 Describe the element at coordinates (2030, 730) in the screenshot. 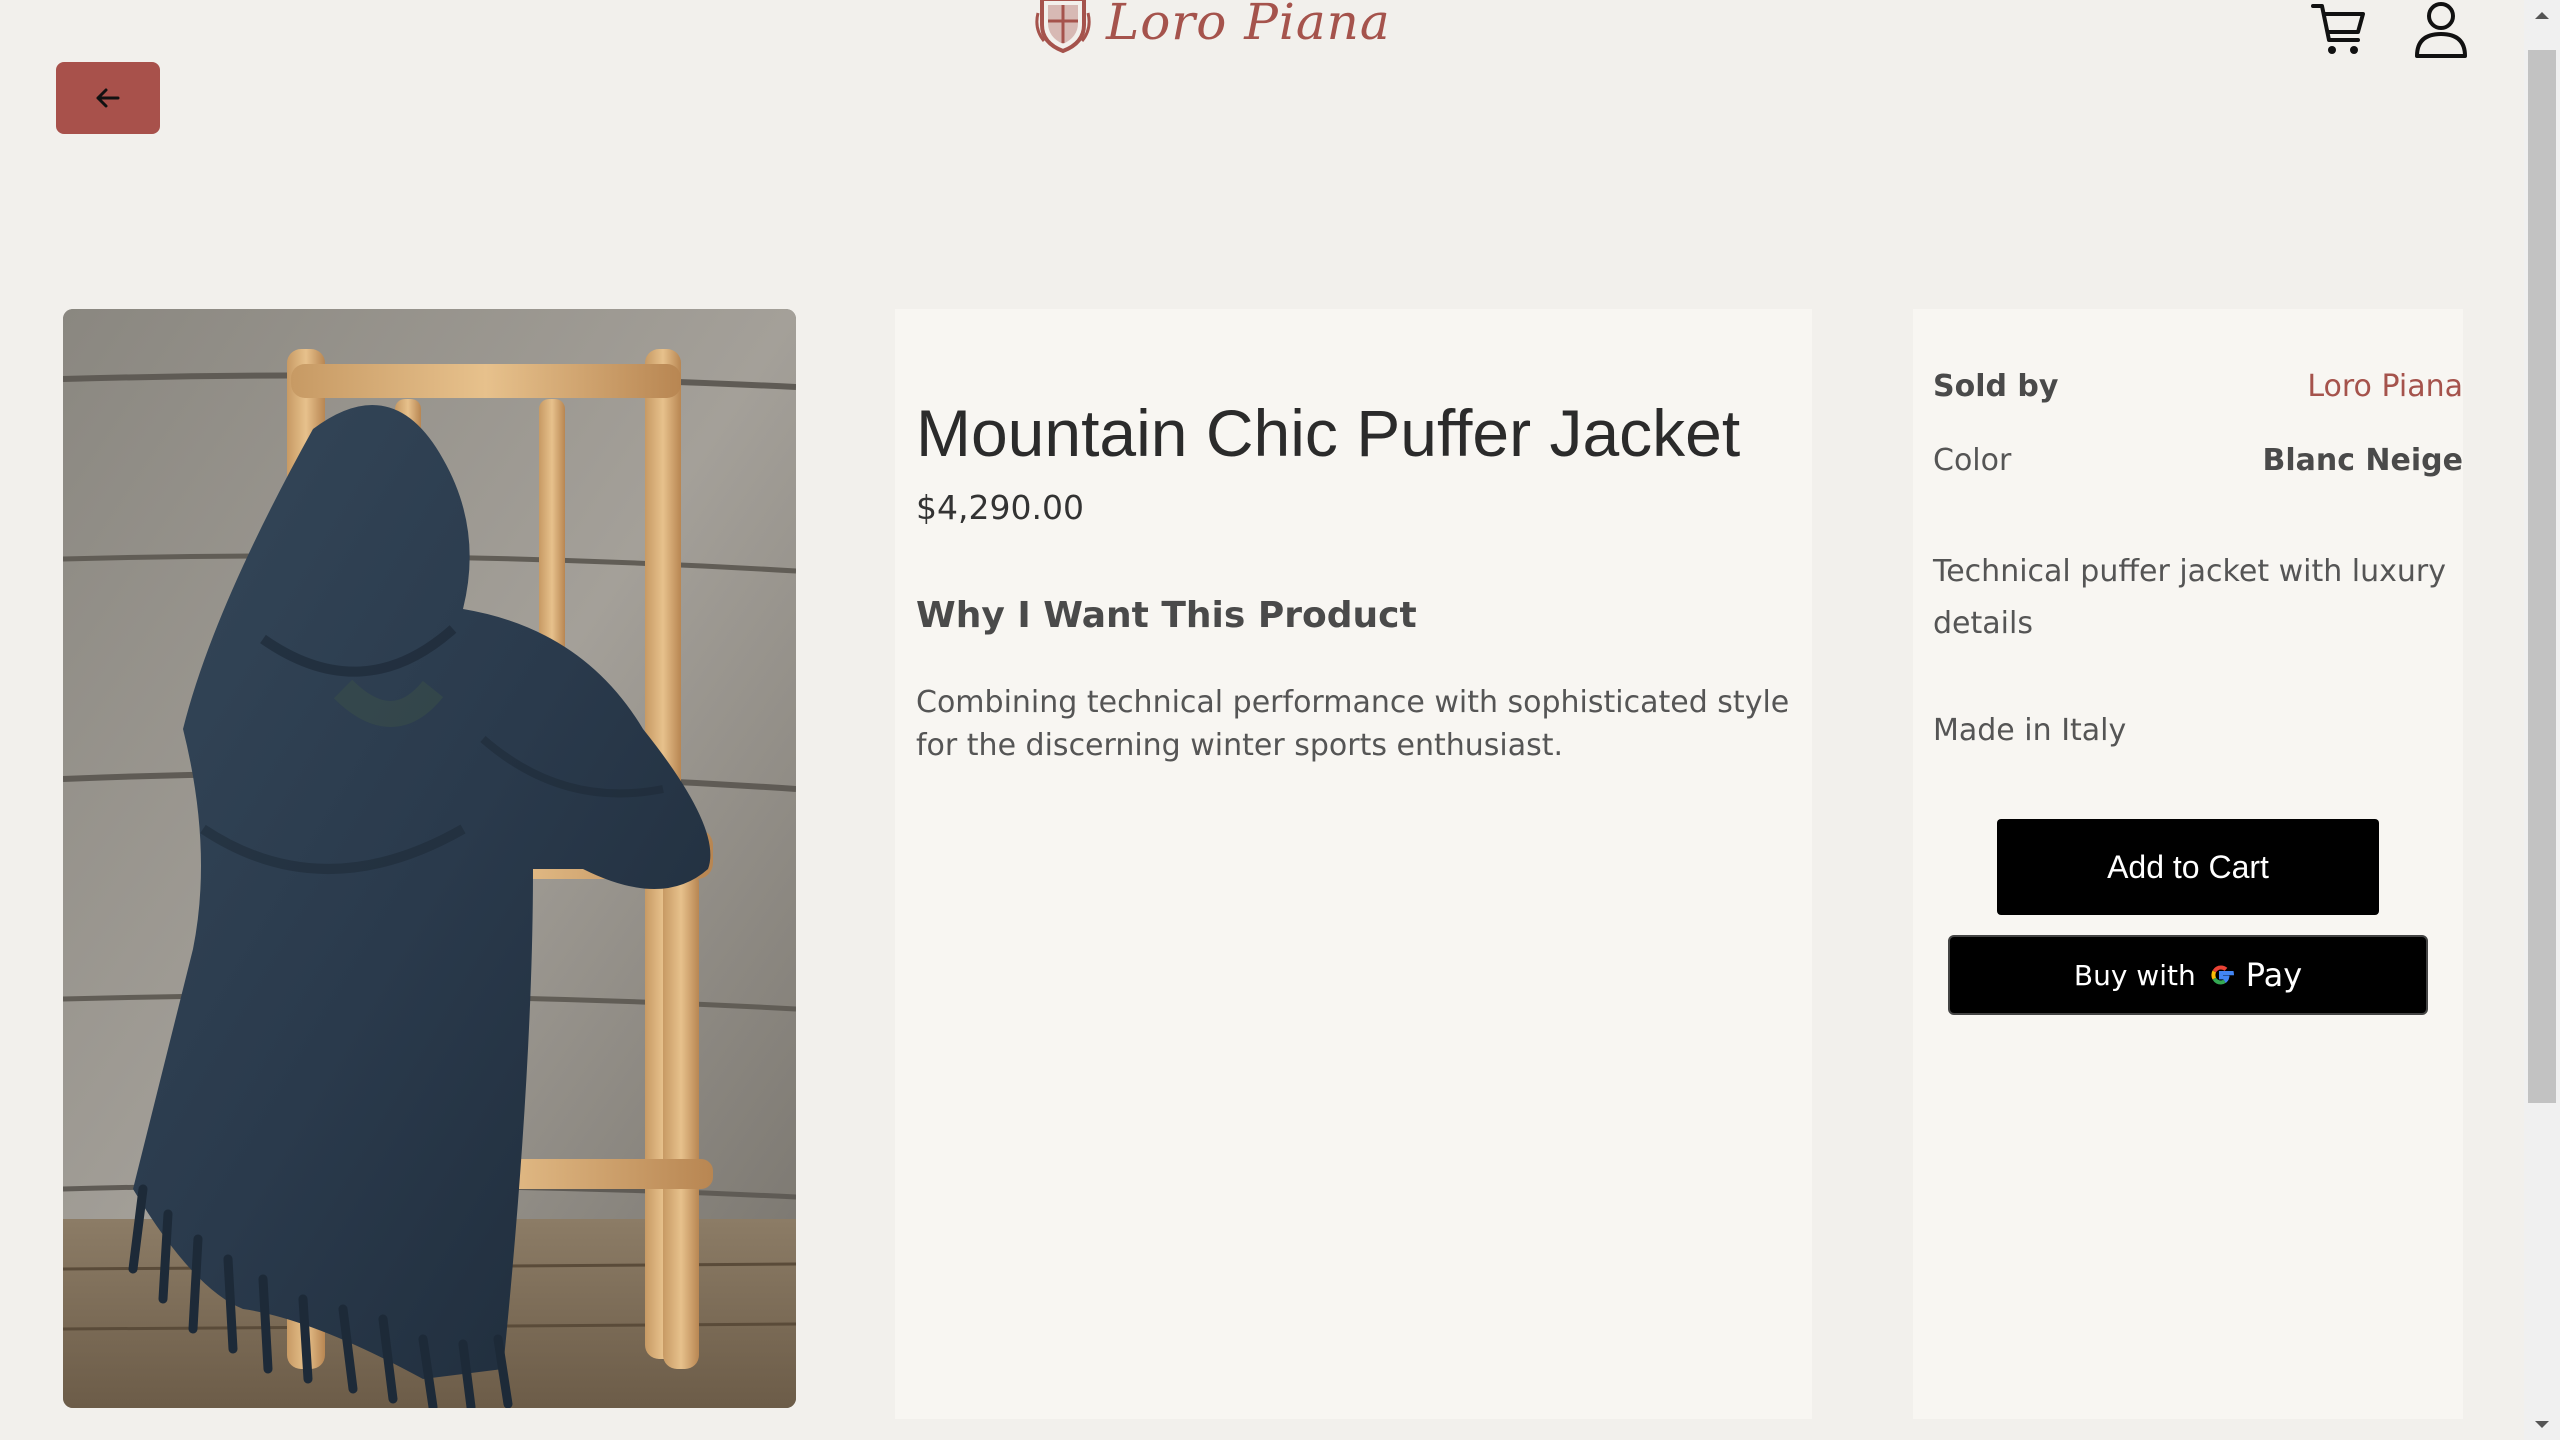

I see `product-origin: Made in Italy` at that location.